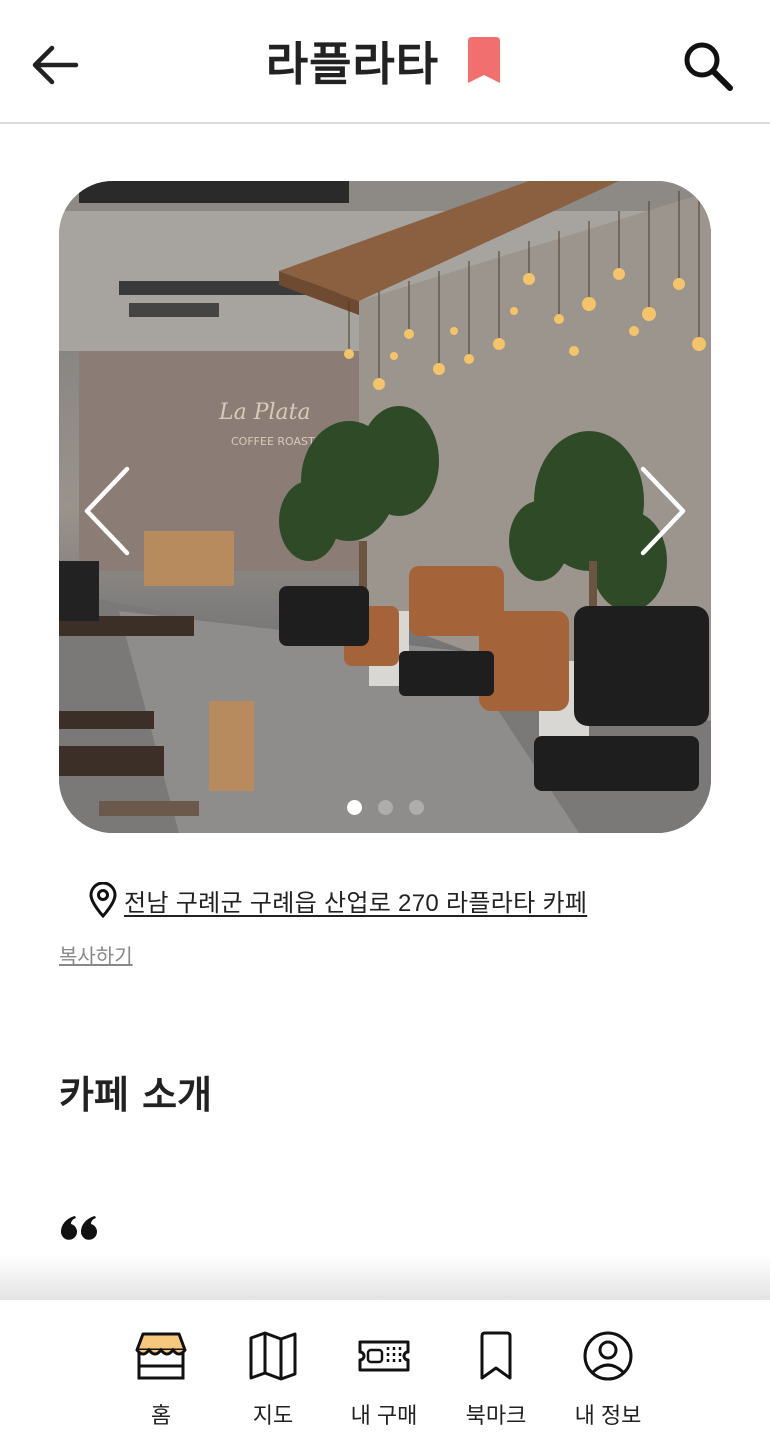 The image size is (770, 1440). I want to click on scroll-fade, so click(385, 1280).